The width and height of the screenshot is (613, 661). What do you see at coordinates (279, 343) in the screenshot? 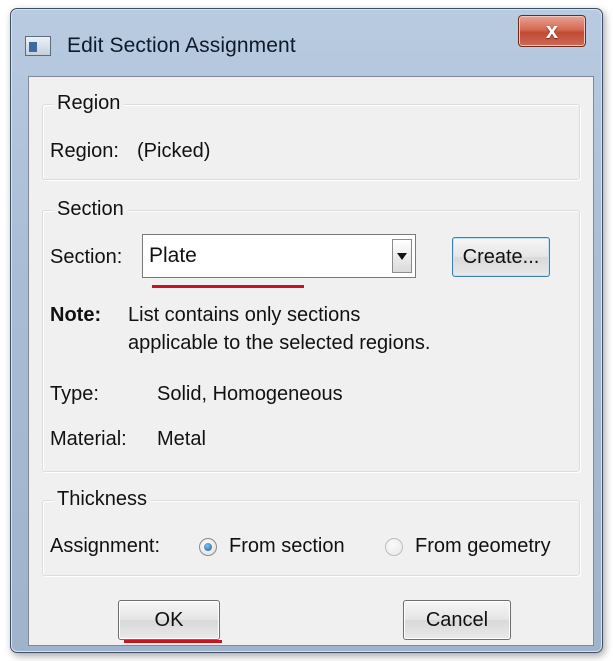
I see `note-line-2: applicable to the selected regions.` at bounding box center [279, 343].